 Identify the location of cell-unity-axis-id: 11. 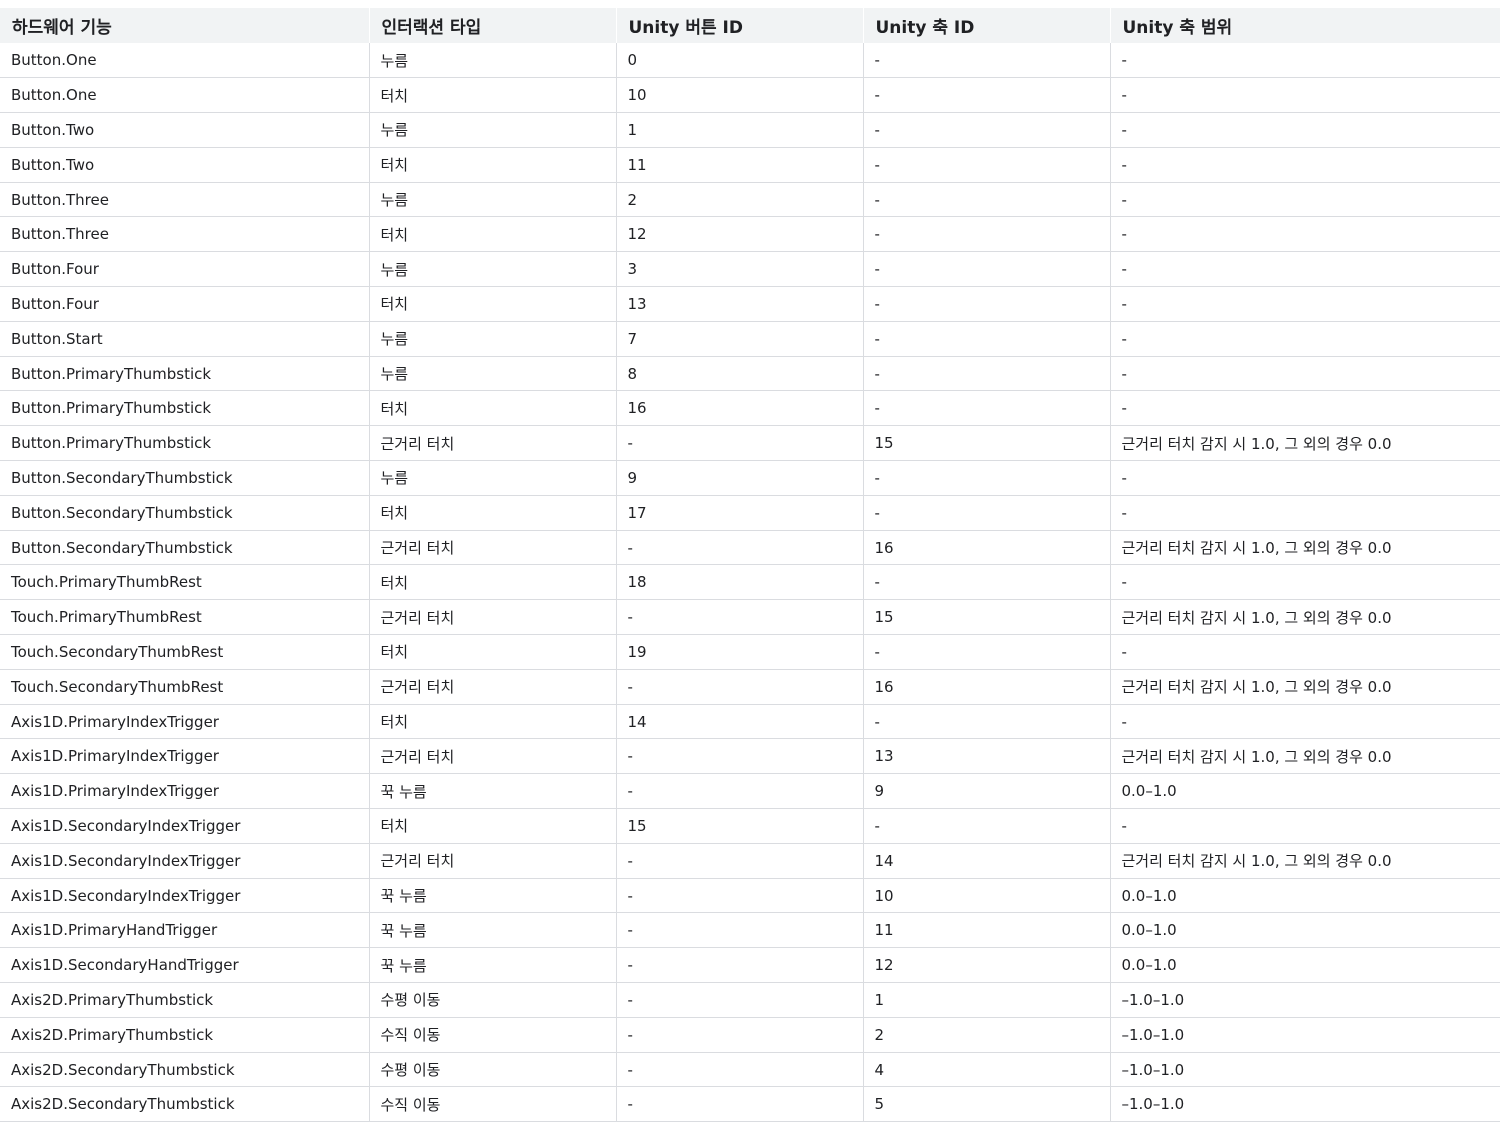
(986, 930).